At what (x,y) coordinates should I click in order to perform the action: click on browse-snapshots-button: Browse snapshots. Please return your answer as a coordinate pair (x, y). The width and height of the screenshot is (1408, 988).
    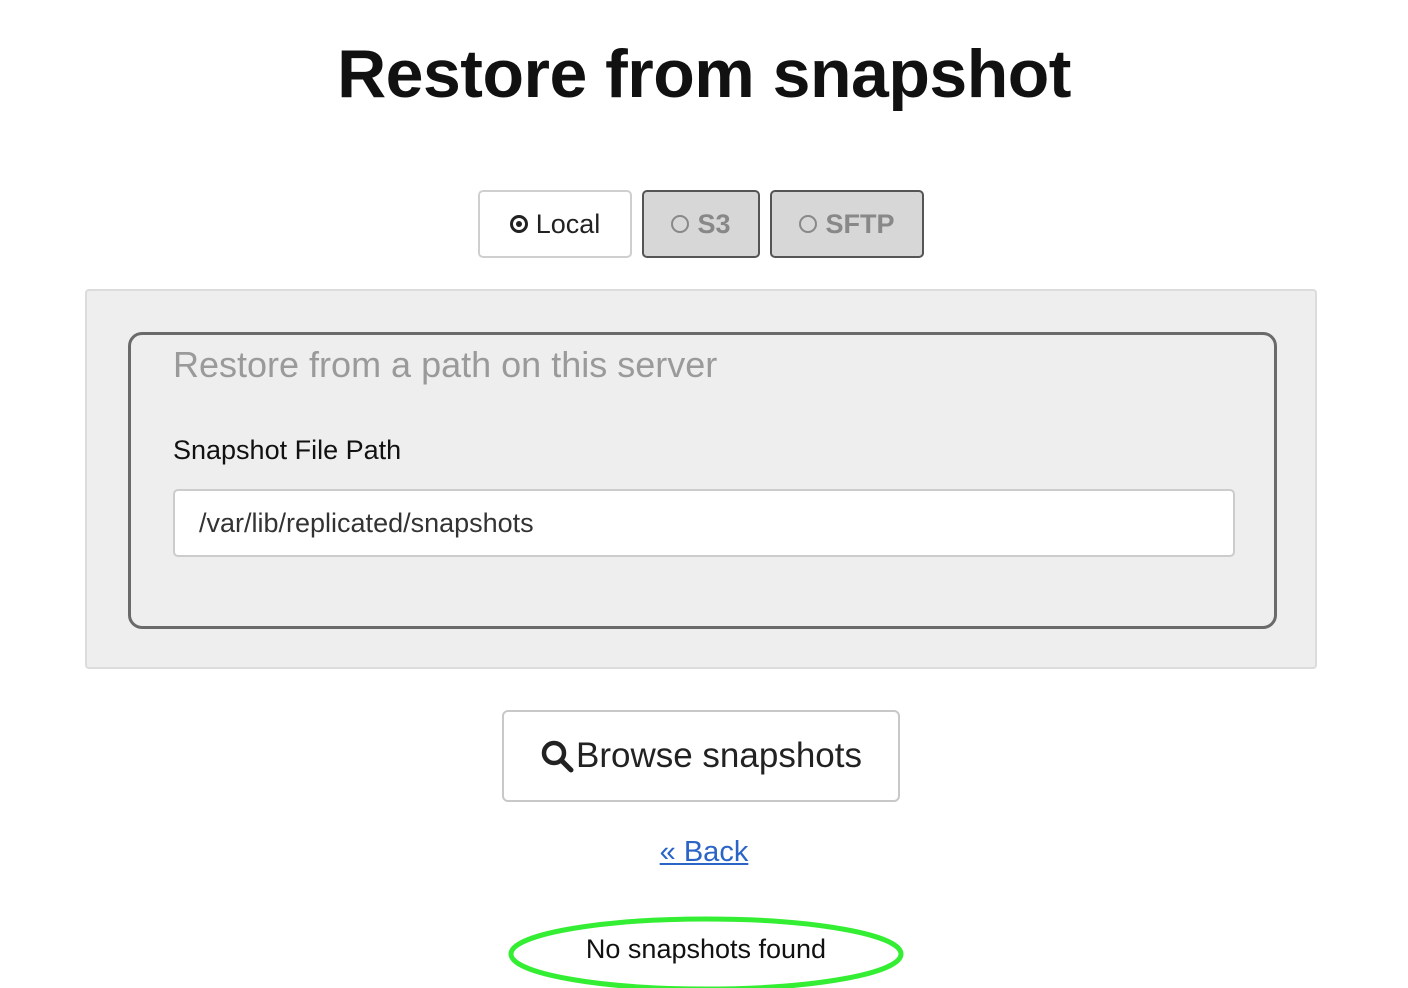
    Looking at the image, I should click on (701, 756).